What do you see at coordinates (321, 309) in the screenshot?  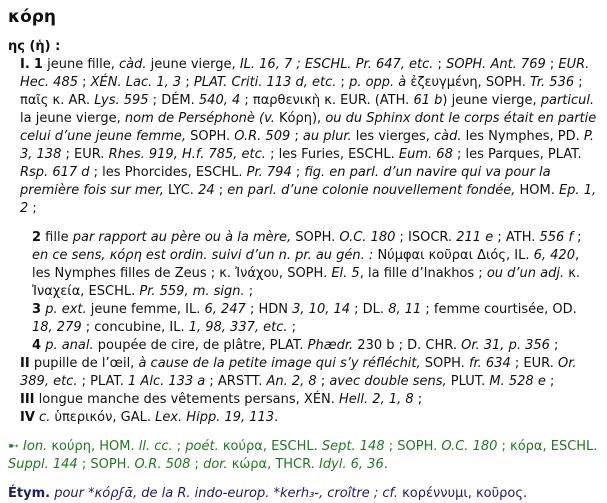 I see `citation: 3, 10, 14` at bounding box center [321, 309].